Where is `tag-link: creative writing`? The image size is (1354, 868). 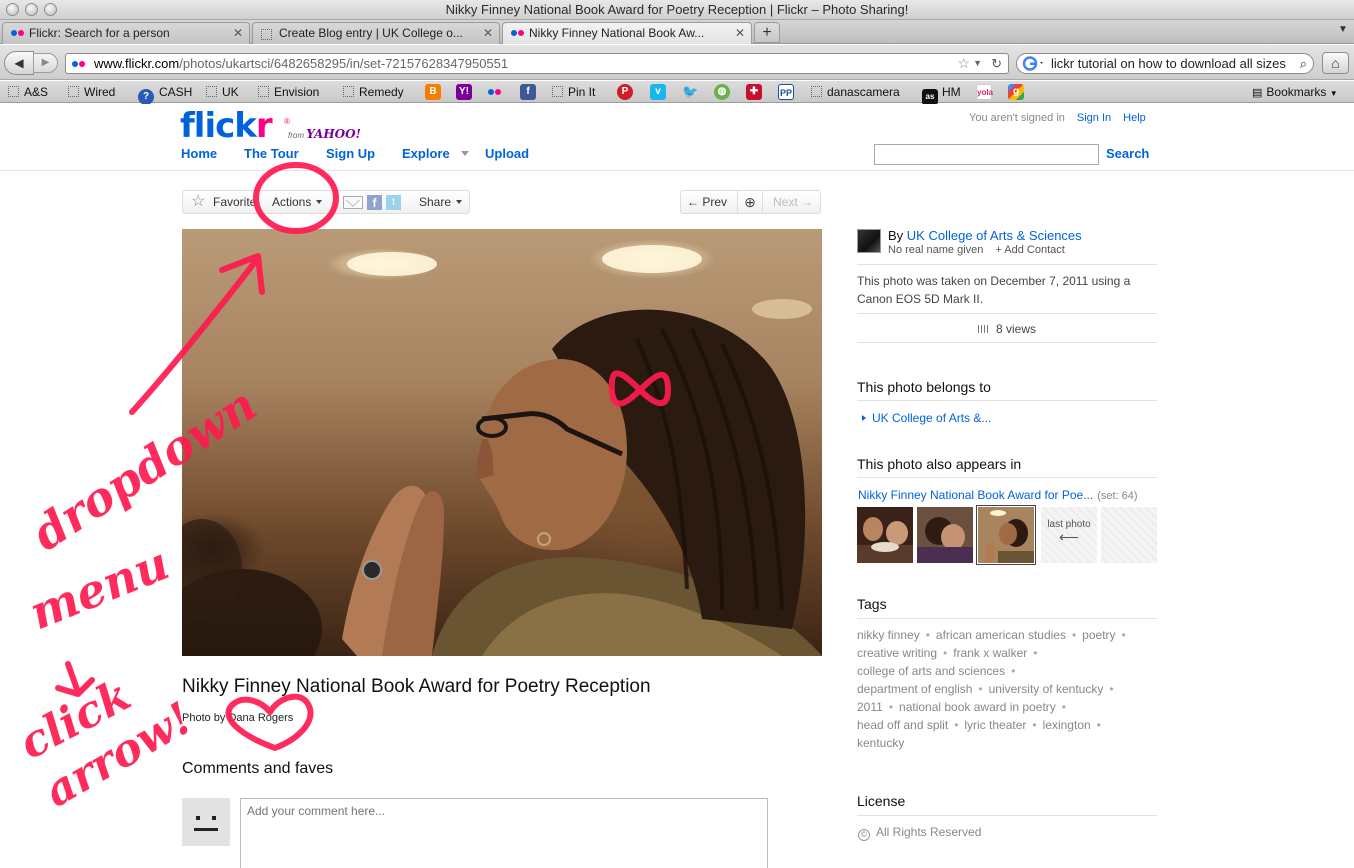 tag-link: creative writing is located at coordinates (897, 653).